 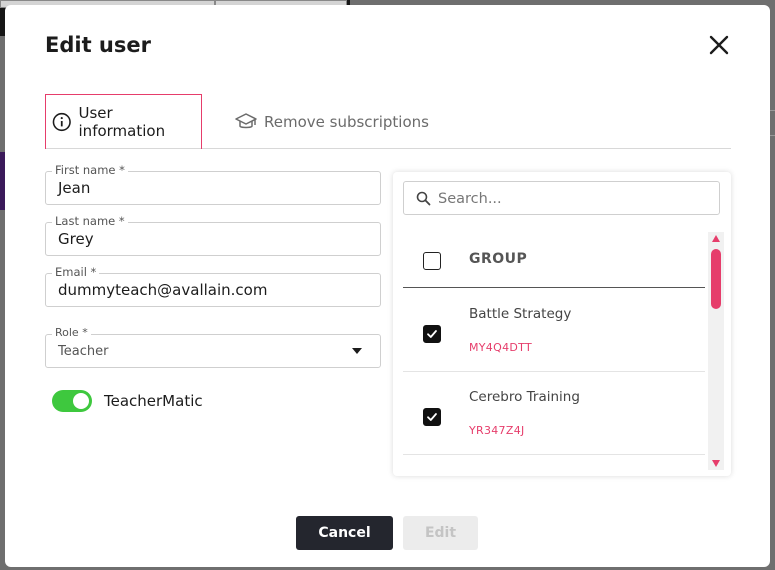 I want to click on last-name-value: Grey, so click(x=76, y=239).